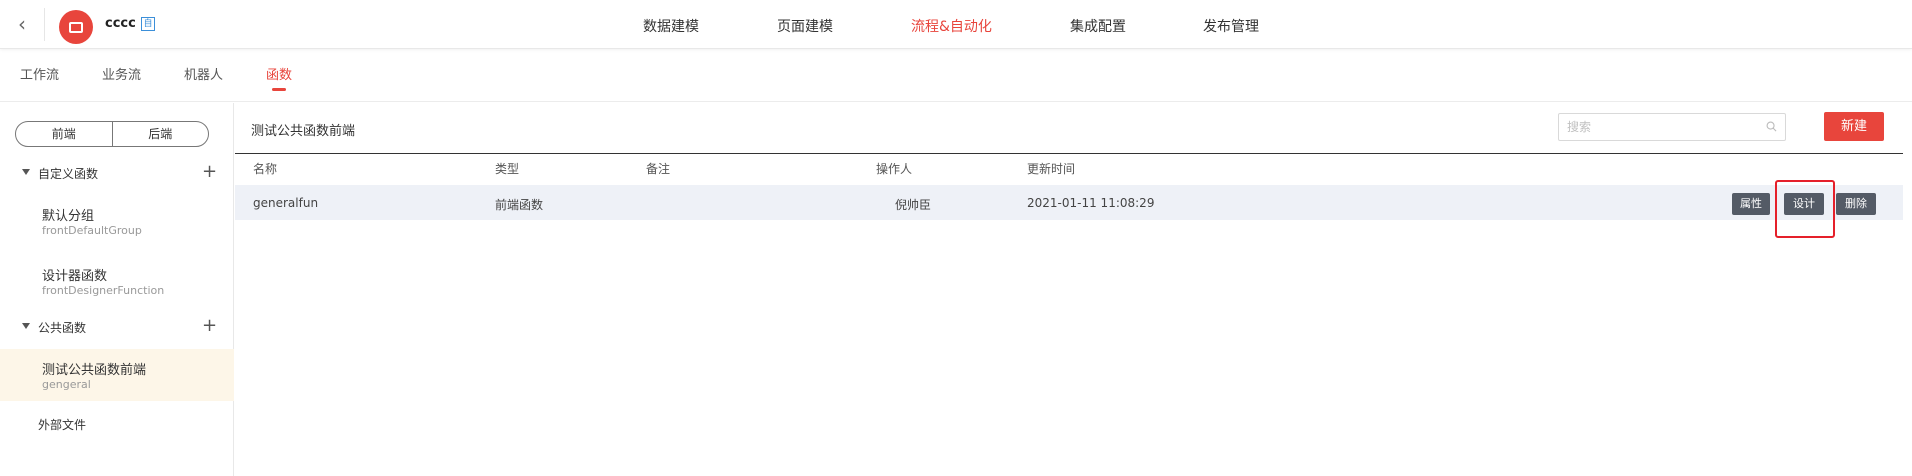 The height and width of the screenshot is (476, 1912). Describe the element at coordinates (913, 205) in the screenshot. I see `cell-operator: 倪帅臣` at that location.